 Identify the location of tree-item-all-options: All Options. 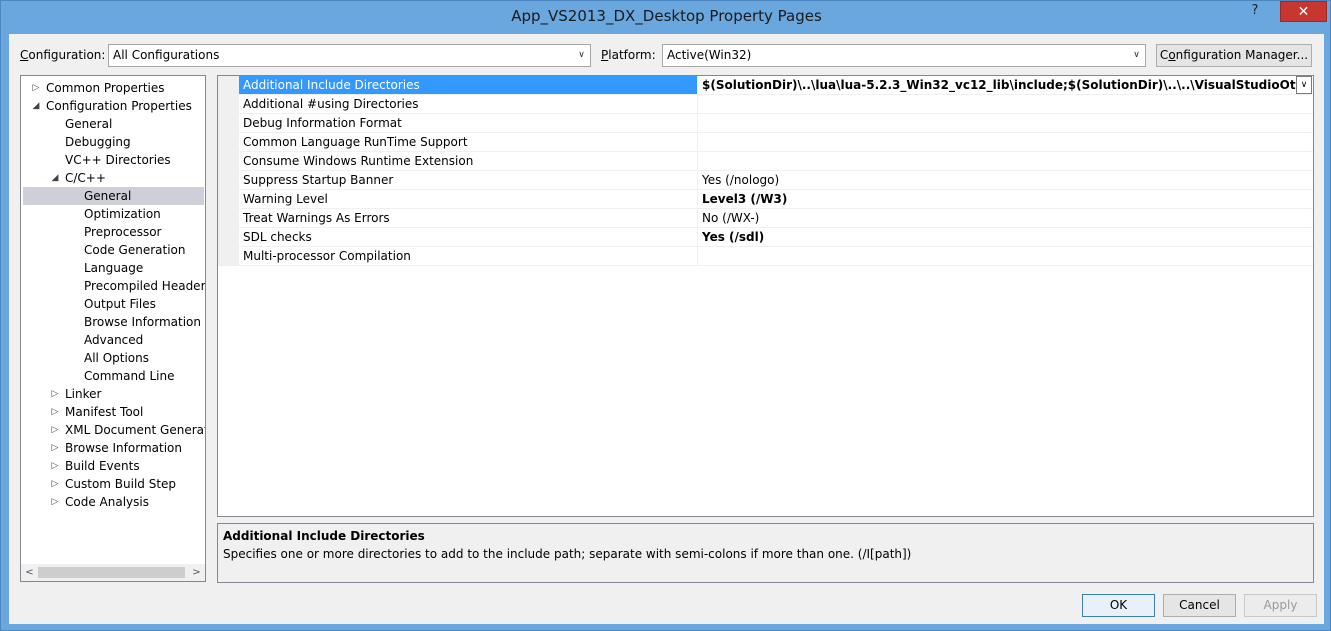
(113, 358).